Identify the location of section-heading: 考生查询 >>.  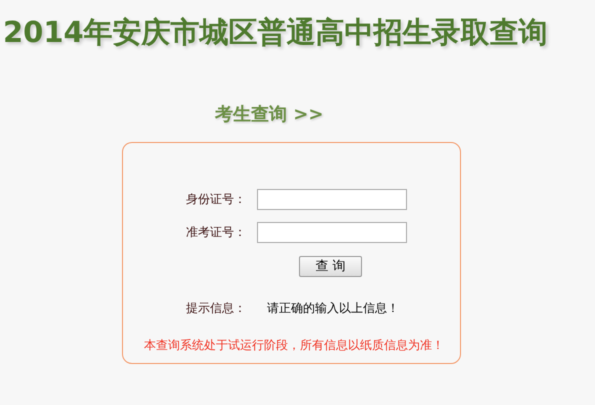
(269, 115).